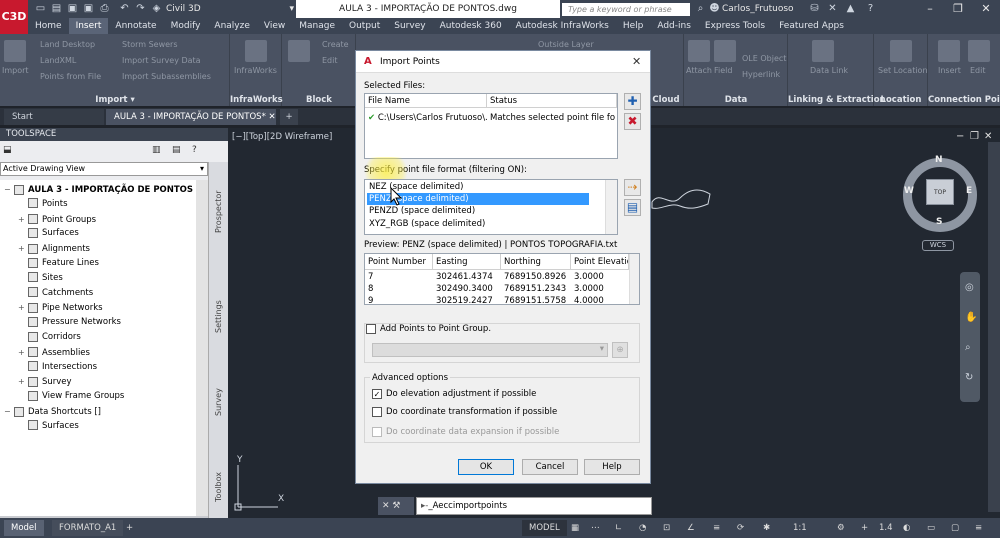 The image size is (1000, 538). What do you see at coordinates (124, 9) in the screenshot?
I see `undo-icon: ↶` at bounding box center [124, 9].